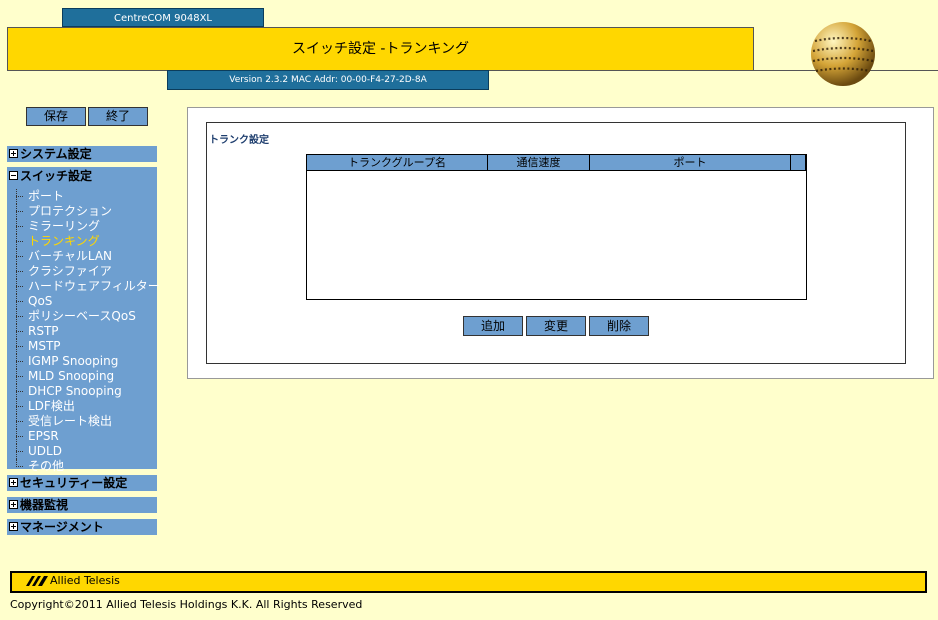 This screenshot has width=938, height=620. What do you see at coordinates (70, 211) in the screenshot?
I see `nav-item-label: プロテクション` at bounding box center [70, 211].